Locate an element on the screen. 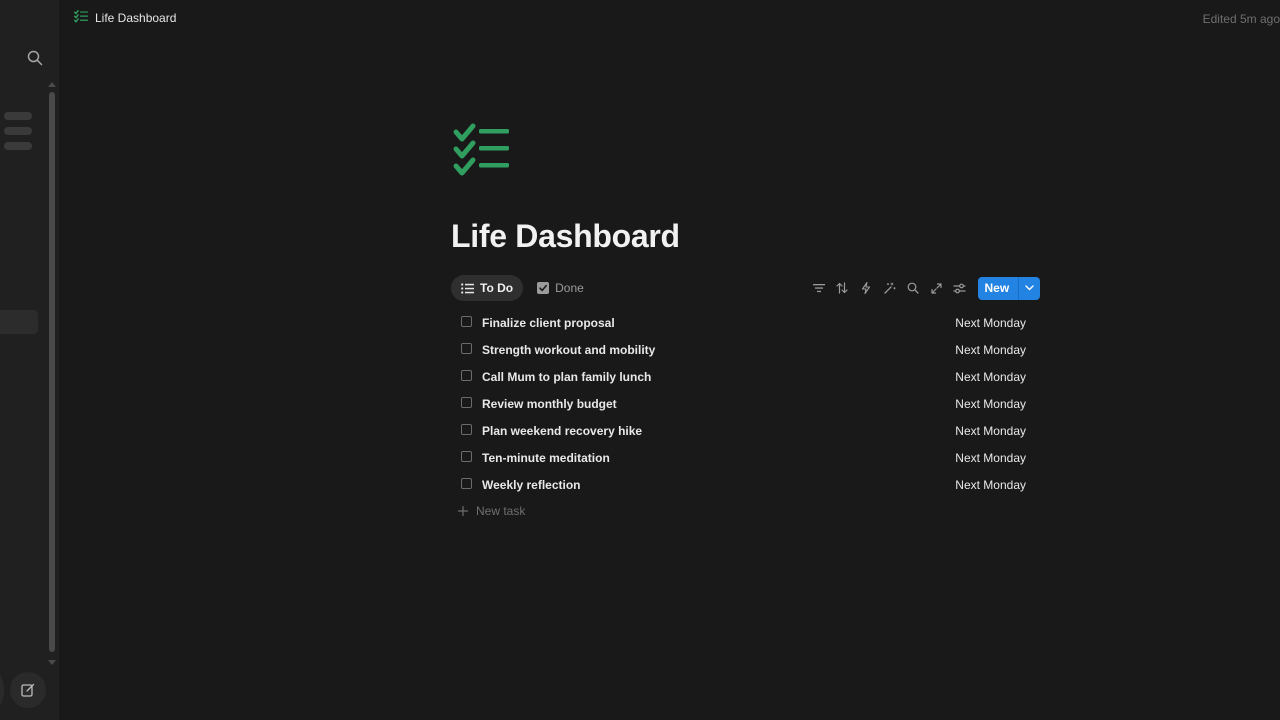 This screenshot has height=720, width=1280. scroll-up-arrow-icon is located at coordinates (52, 84).